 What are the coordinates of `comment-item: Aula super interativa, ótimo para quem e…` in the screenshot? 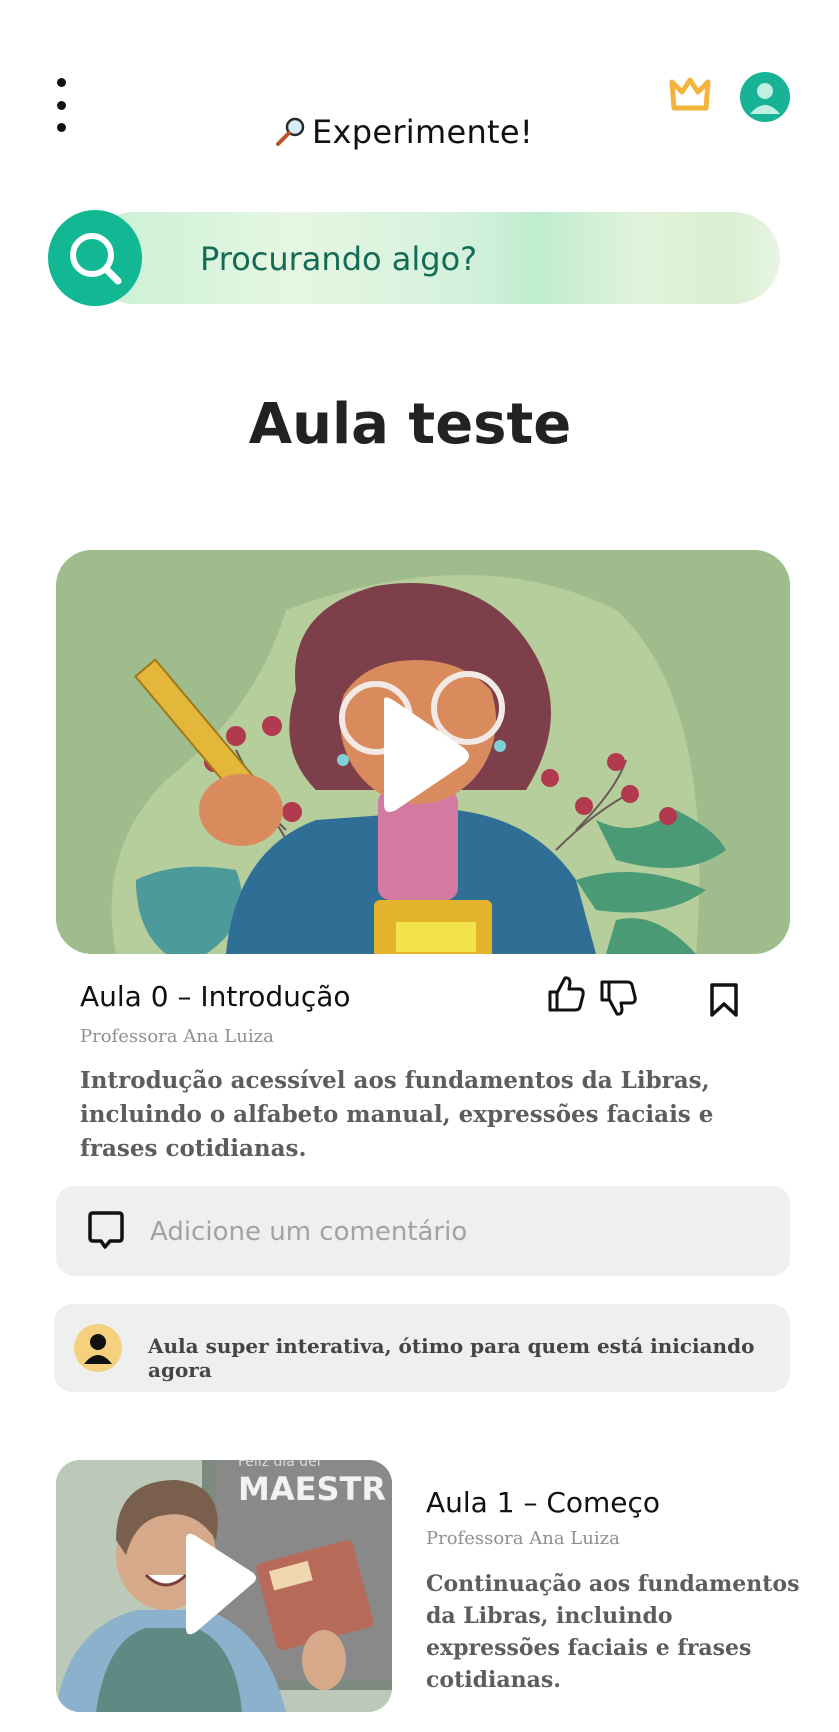 It's located at (422, 1348).